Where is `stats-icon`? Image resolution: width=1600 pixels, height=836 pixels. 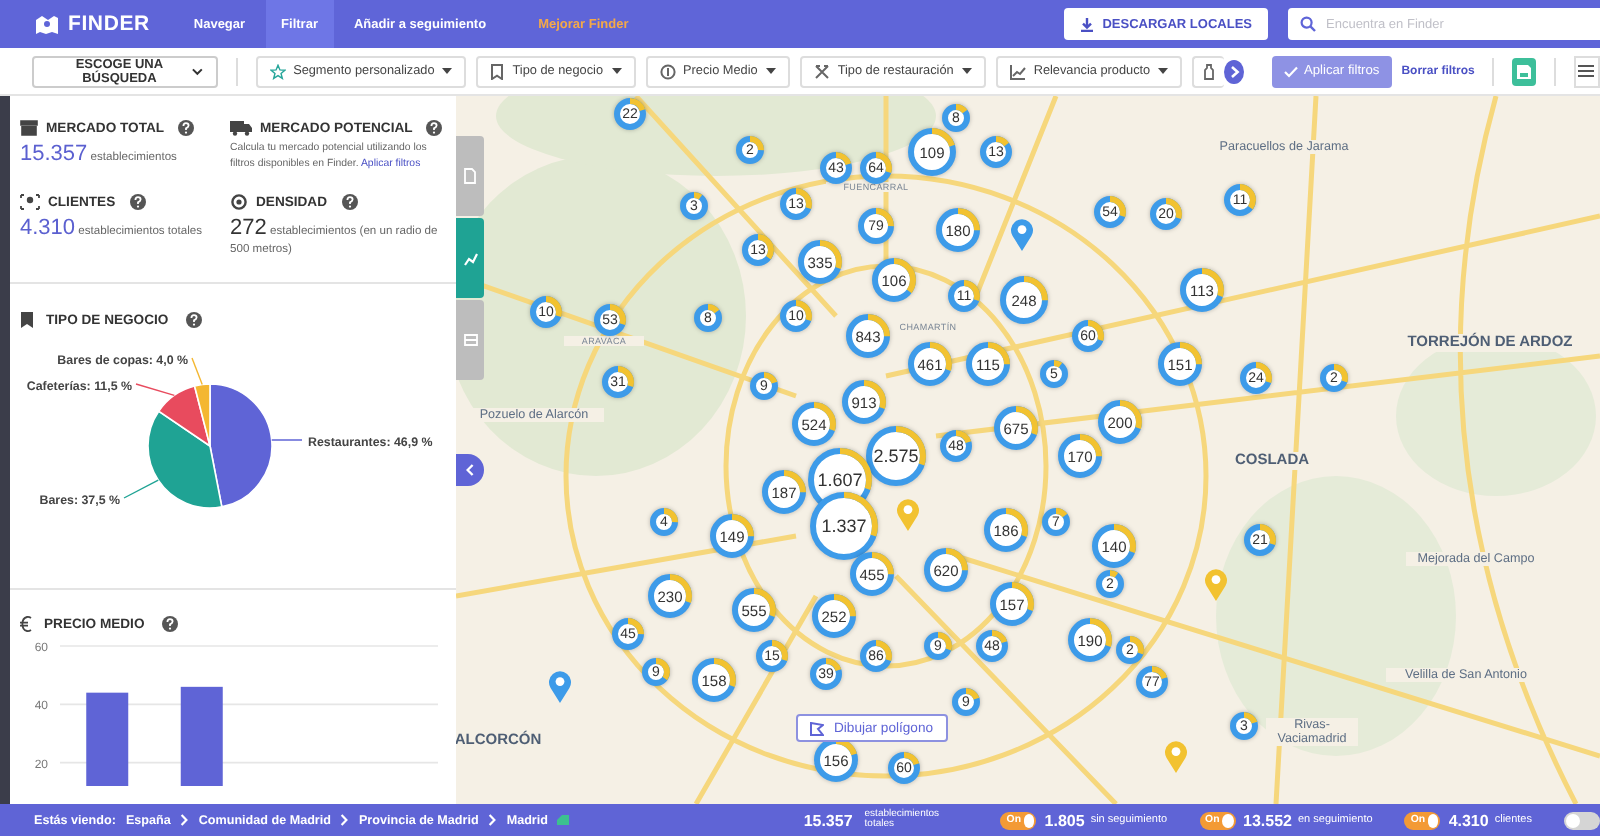 stats-icon is located at coordinates (470, 258).